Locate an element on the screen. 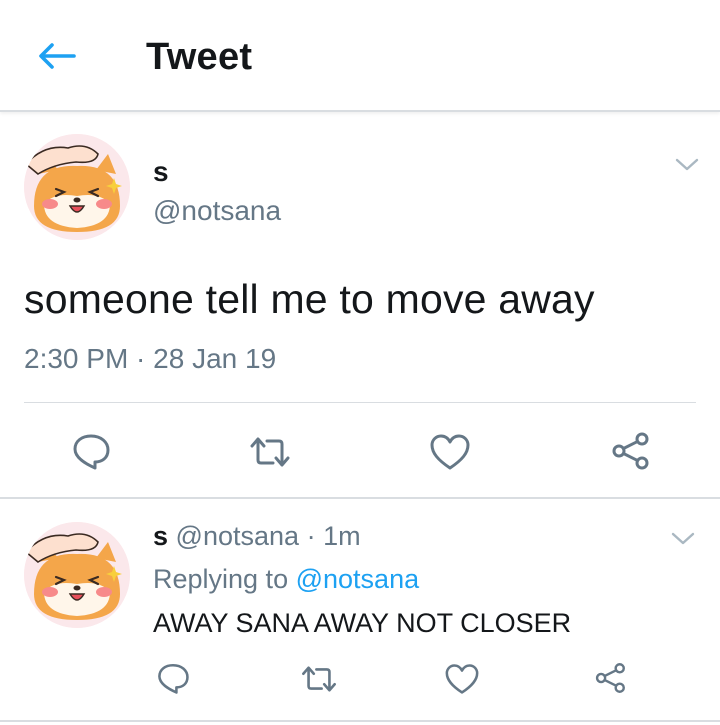  page-title: Tweet is located at coordinates (199, 57).